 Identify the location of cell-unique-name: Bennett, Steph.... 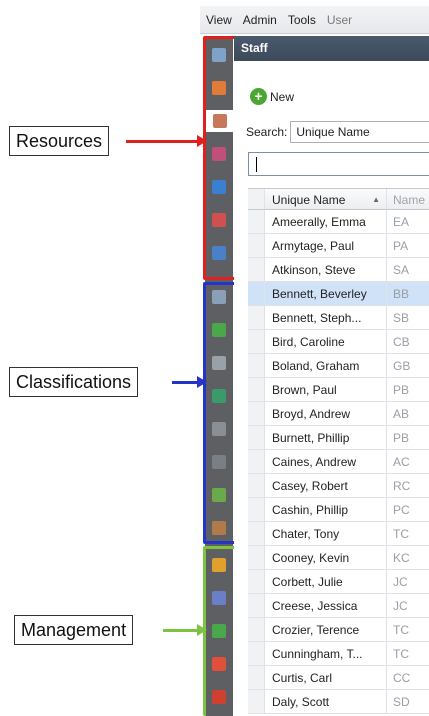
(326, 317).